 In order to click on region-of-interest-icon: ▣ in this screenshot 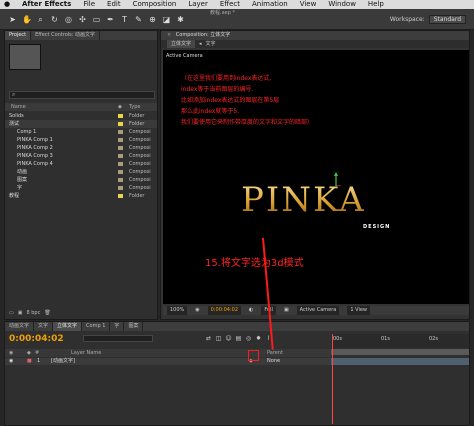, I will do `click(286, 310)`.